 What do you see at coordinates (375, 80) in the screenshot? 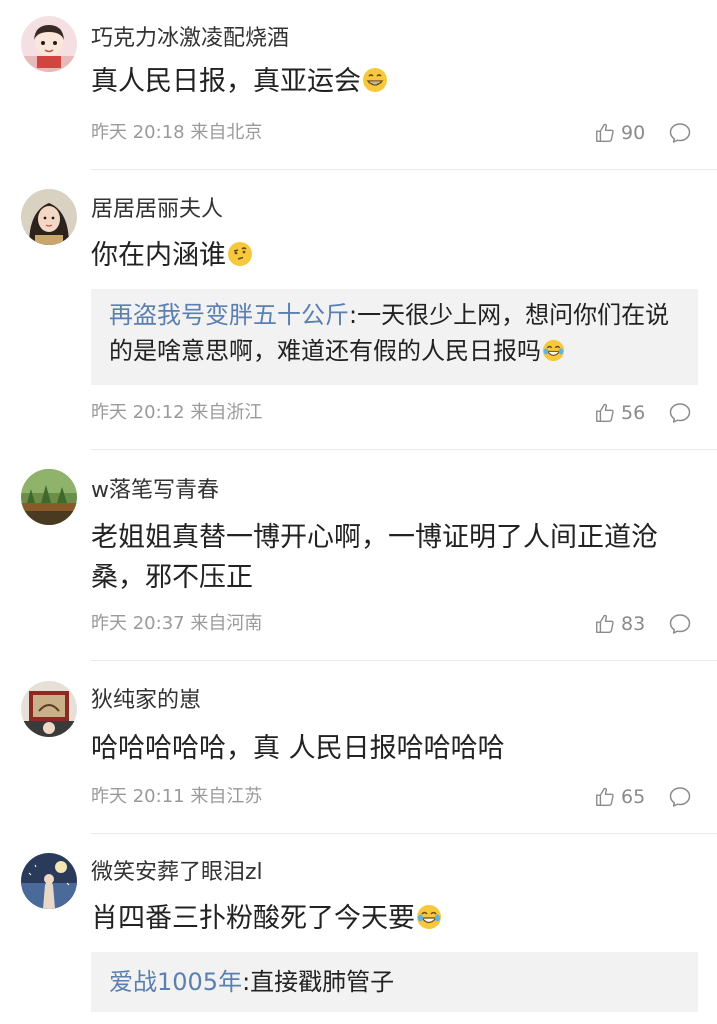
I see `grin-emoji` at bounding box center [375, 80].